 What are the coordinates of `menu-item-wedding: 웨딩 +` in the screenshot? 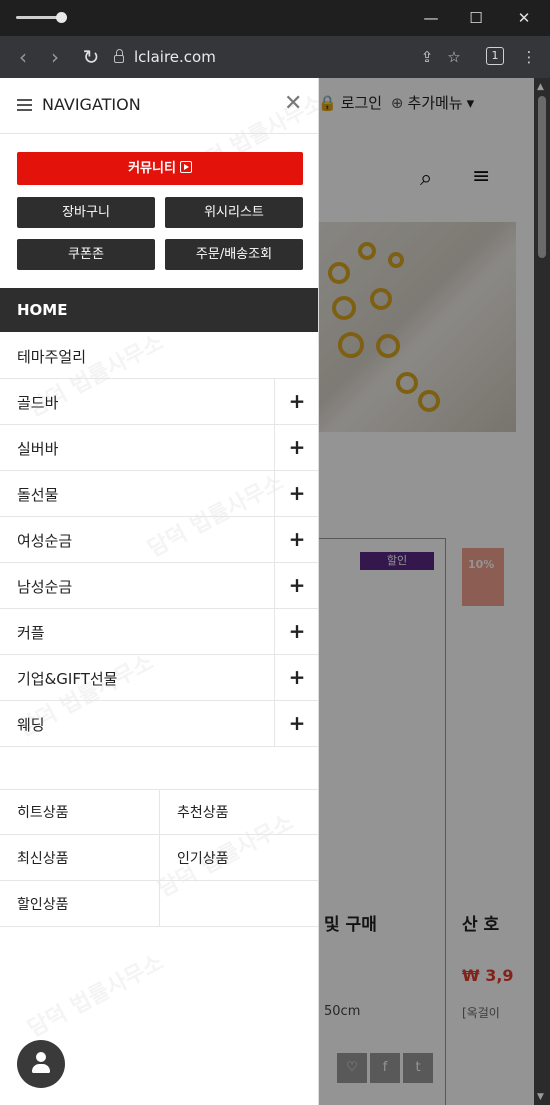 It's located at (159, 724).